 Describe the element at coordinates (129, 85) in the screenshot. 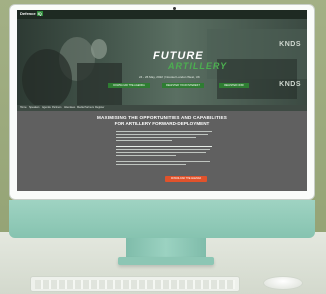

I see `download-agenda-button: DOWNLOAD THE AGENDA` at that location.